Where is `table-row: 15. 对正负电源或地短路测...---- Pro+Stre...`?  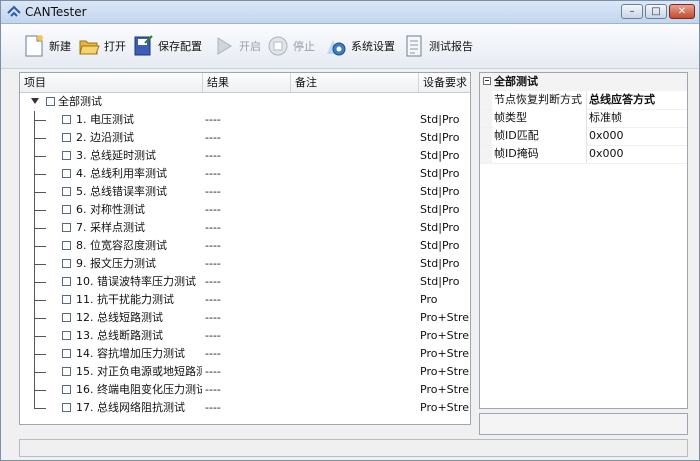 table-row: 15. 对正负电源或地短路测...---- Pro+Stre... is located at coordinates (245, 372).